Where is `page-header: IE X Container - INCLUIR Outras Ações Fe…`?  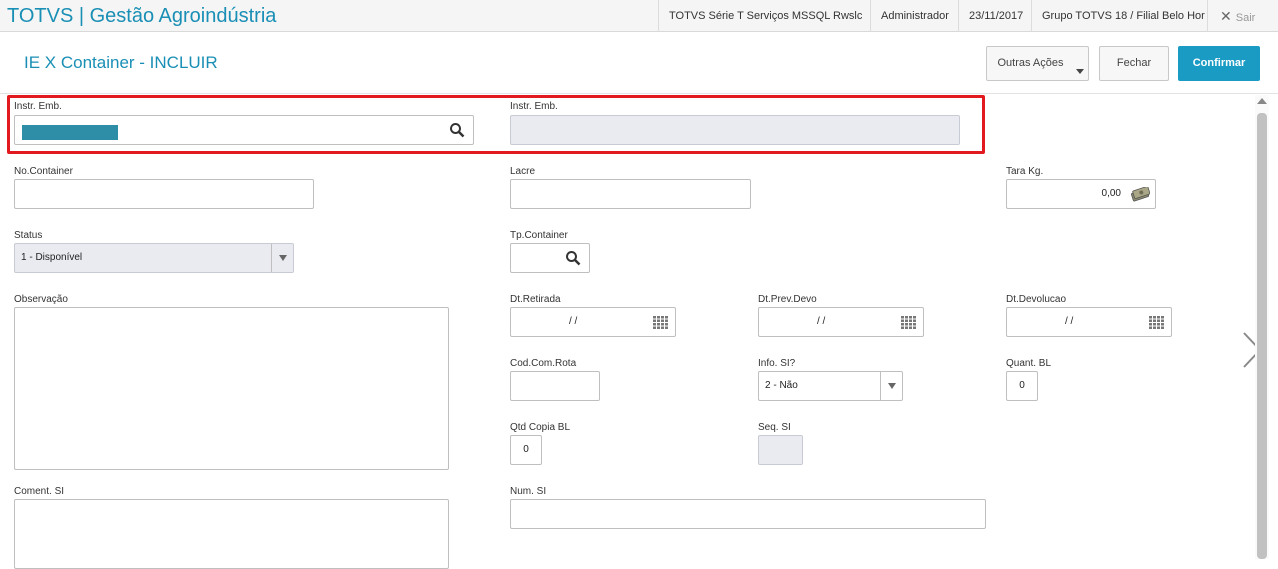 page-header: IE X Container - INCLUIR Outras Ações Fe… is located at coordinates (639, 63).